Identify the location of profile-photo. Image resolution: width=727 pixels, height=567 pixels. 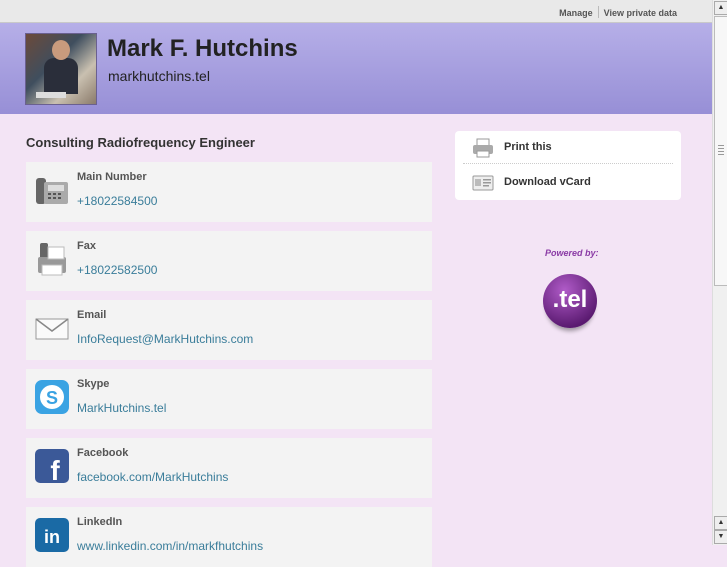
(61, 69).